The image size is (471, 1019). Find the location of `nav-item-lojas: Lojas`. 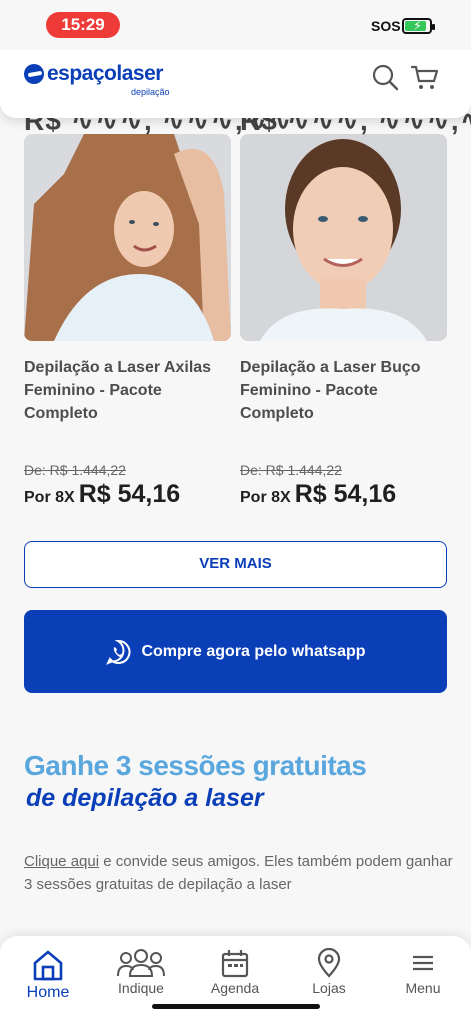

nav-item-lojas: Lojas is located at coordinates (329, 972).